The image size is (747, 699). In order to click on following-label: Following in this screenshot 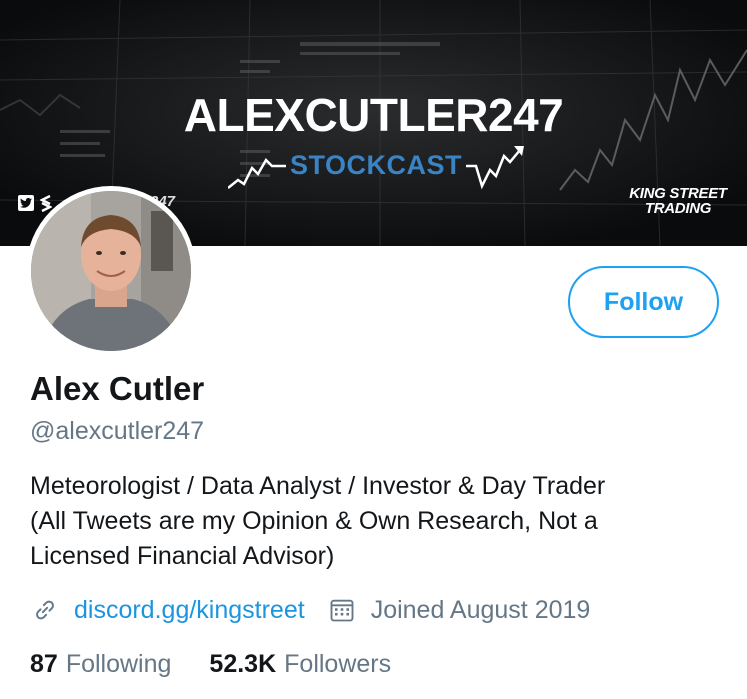, I will do `click(118, 664)`.